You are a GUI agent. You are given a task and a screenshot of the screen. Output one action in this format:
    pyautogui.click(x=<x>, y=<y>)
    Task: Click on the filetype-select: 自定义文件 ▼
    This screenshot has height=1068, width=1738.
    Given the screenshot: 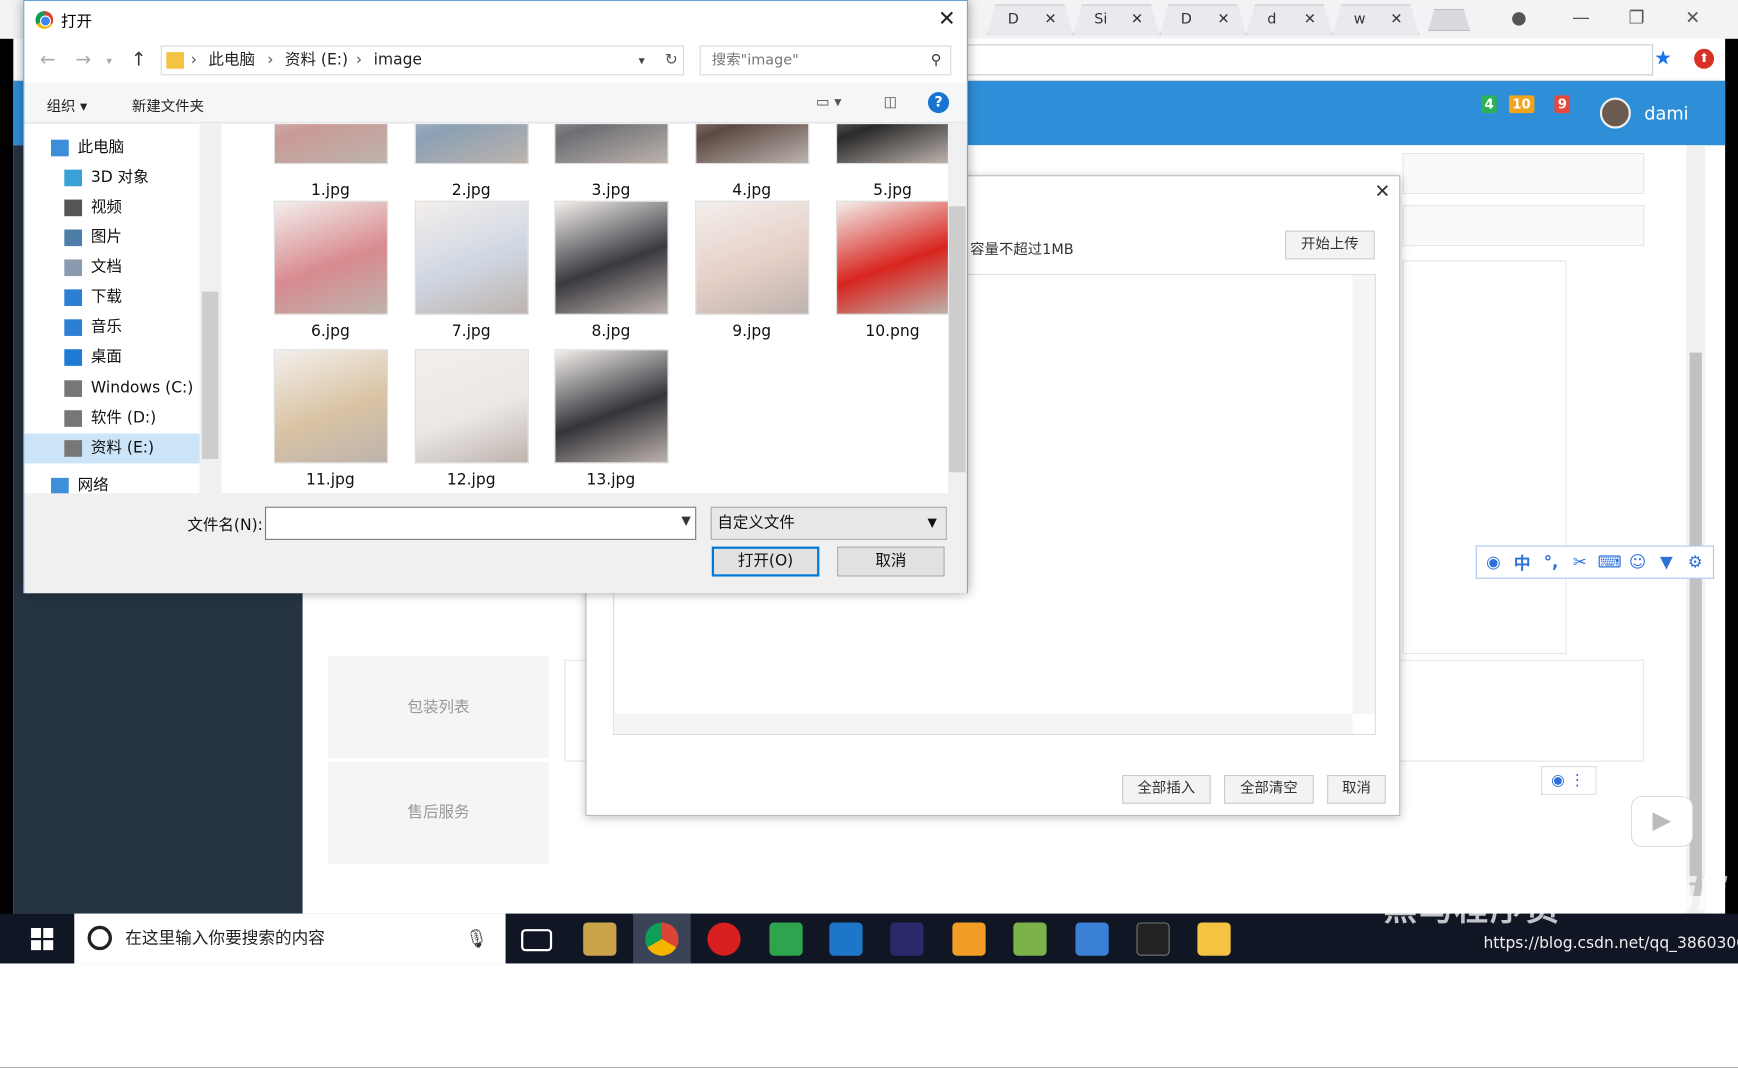 What is the action you would take?
    pyautogui.click(x=828, y=523)
    